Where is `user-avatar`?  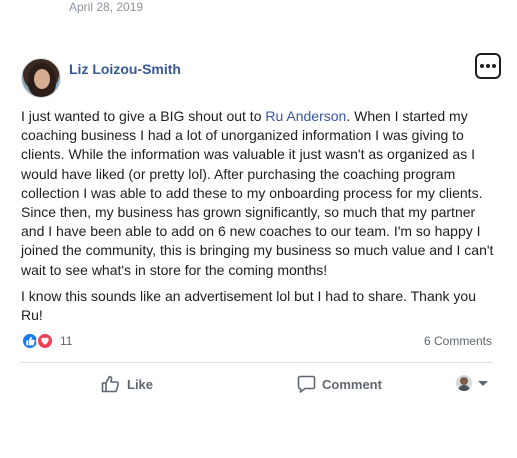
user-avatar is located at coordinates (464, 383).